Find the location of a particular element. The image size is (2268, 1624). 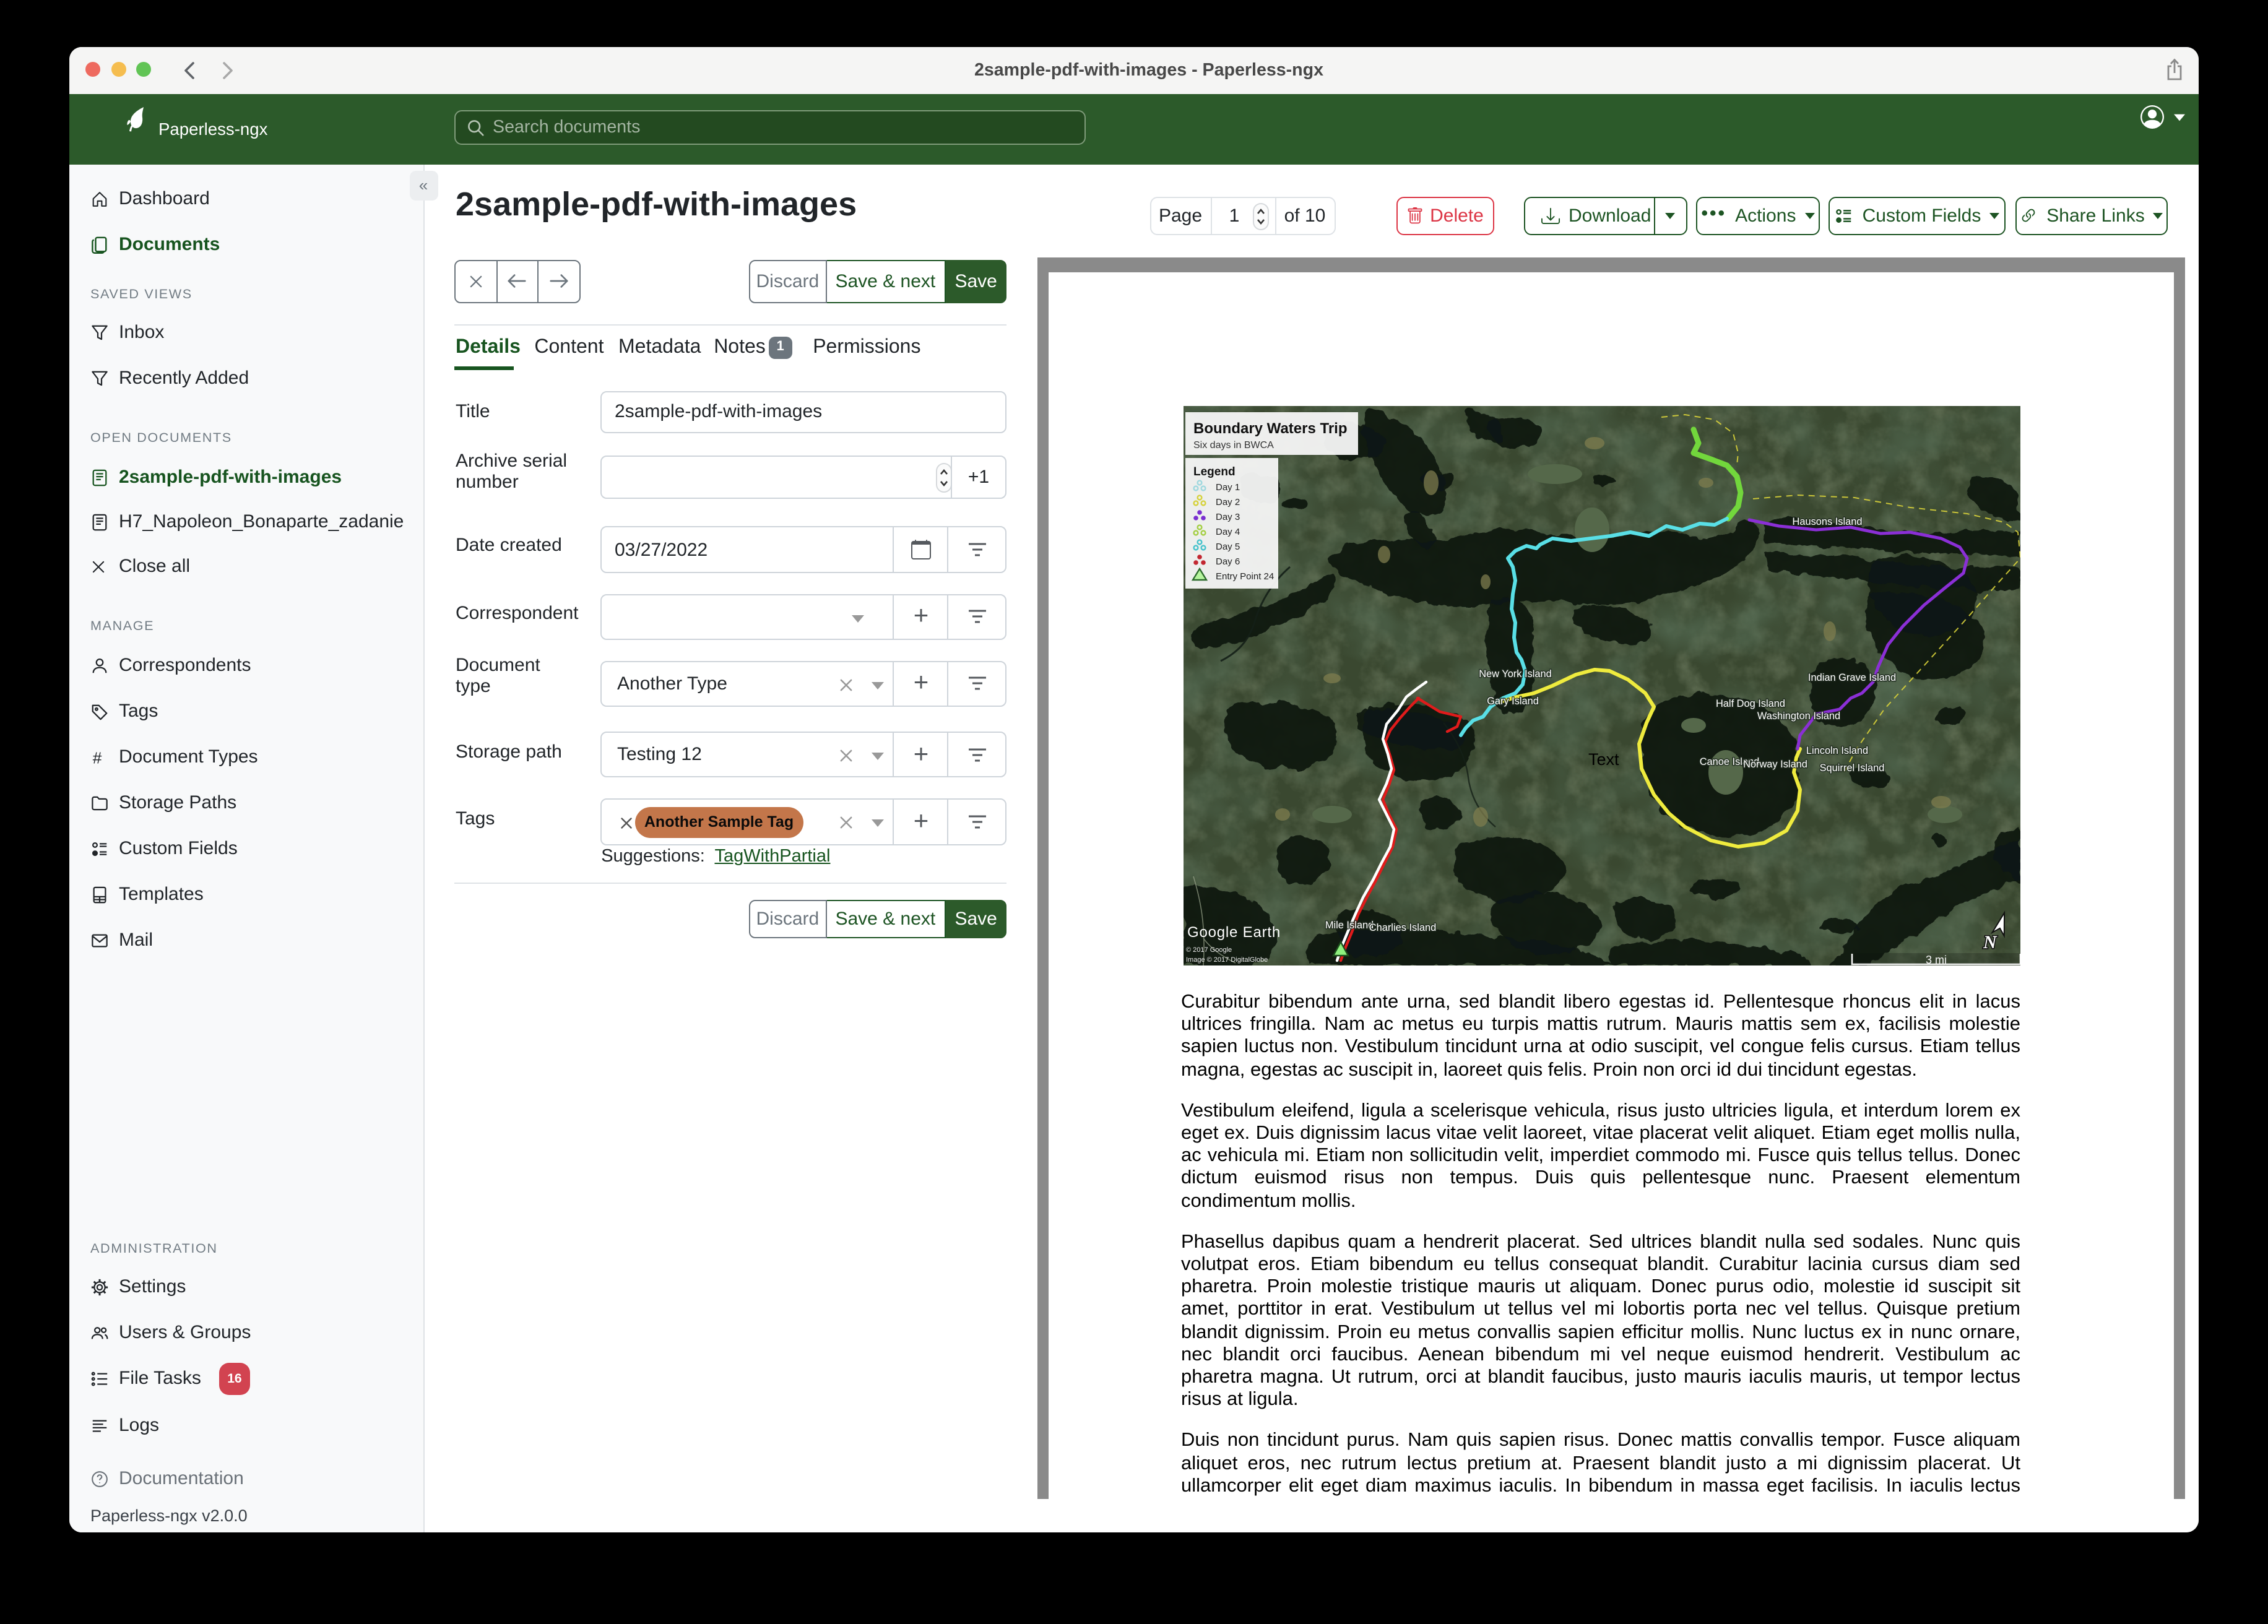

svg-text: N is located at coordinates (1990, 942).